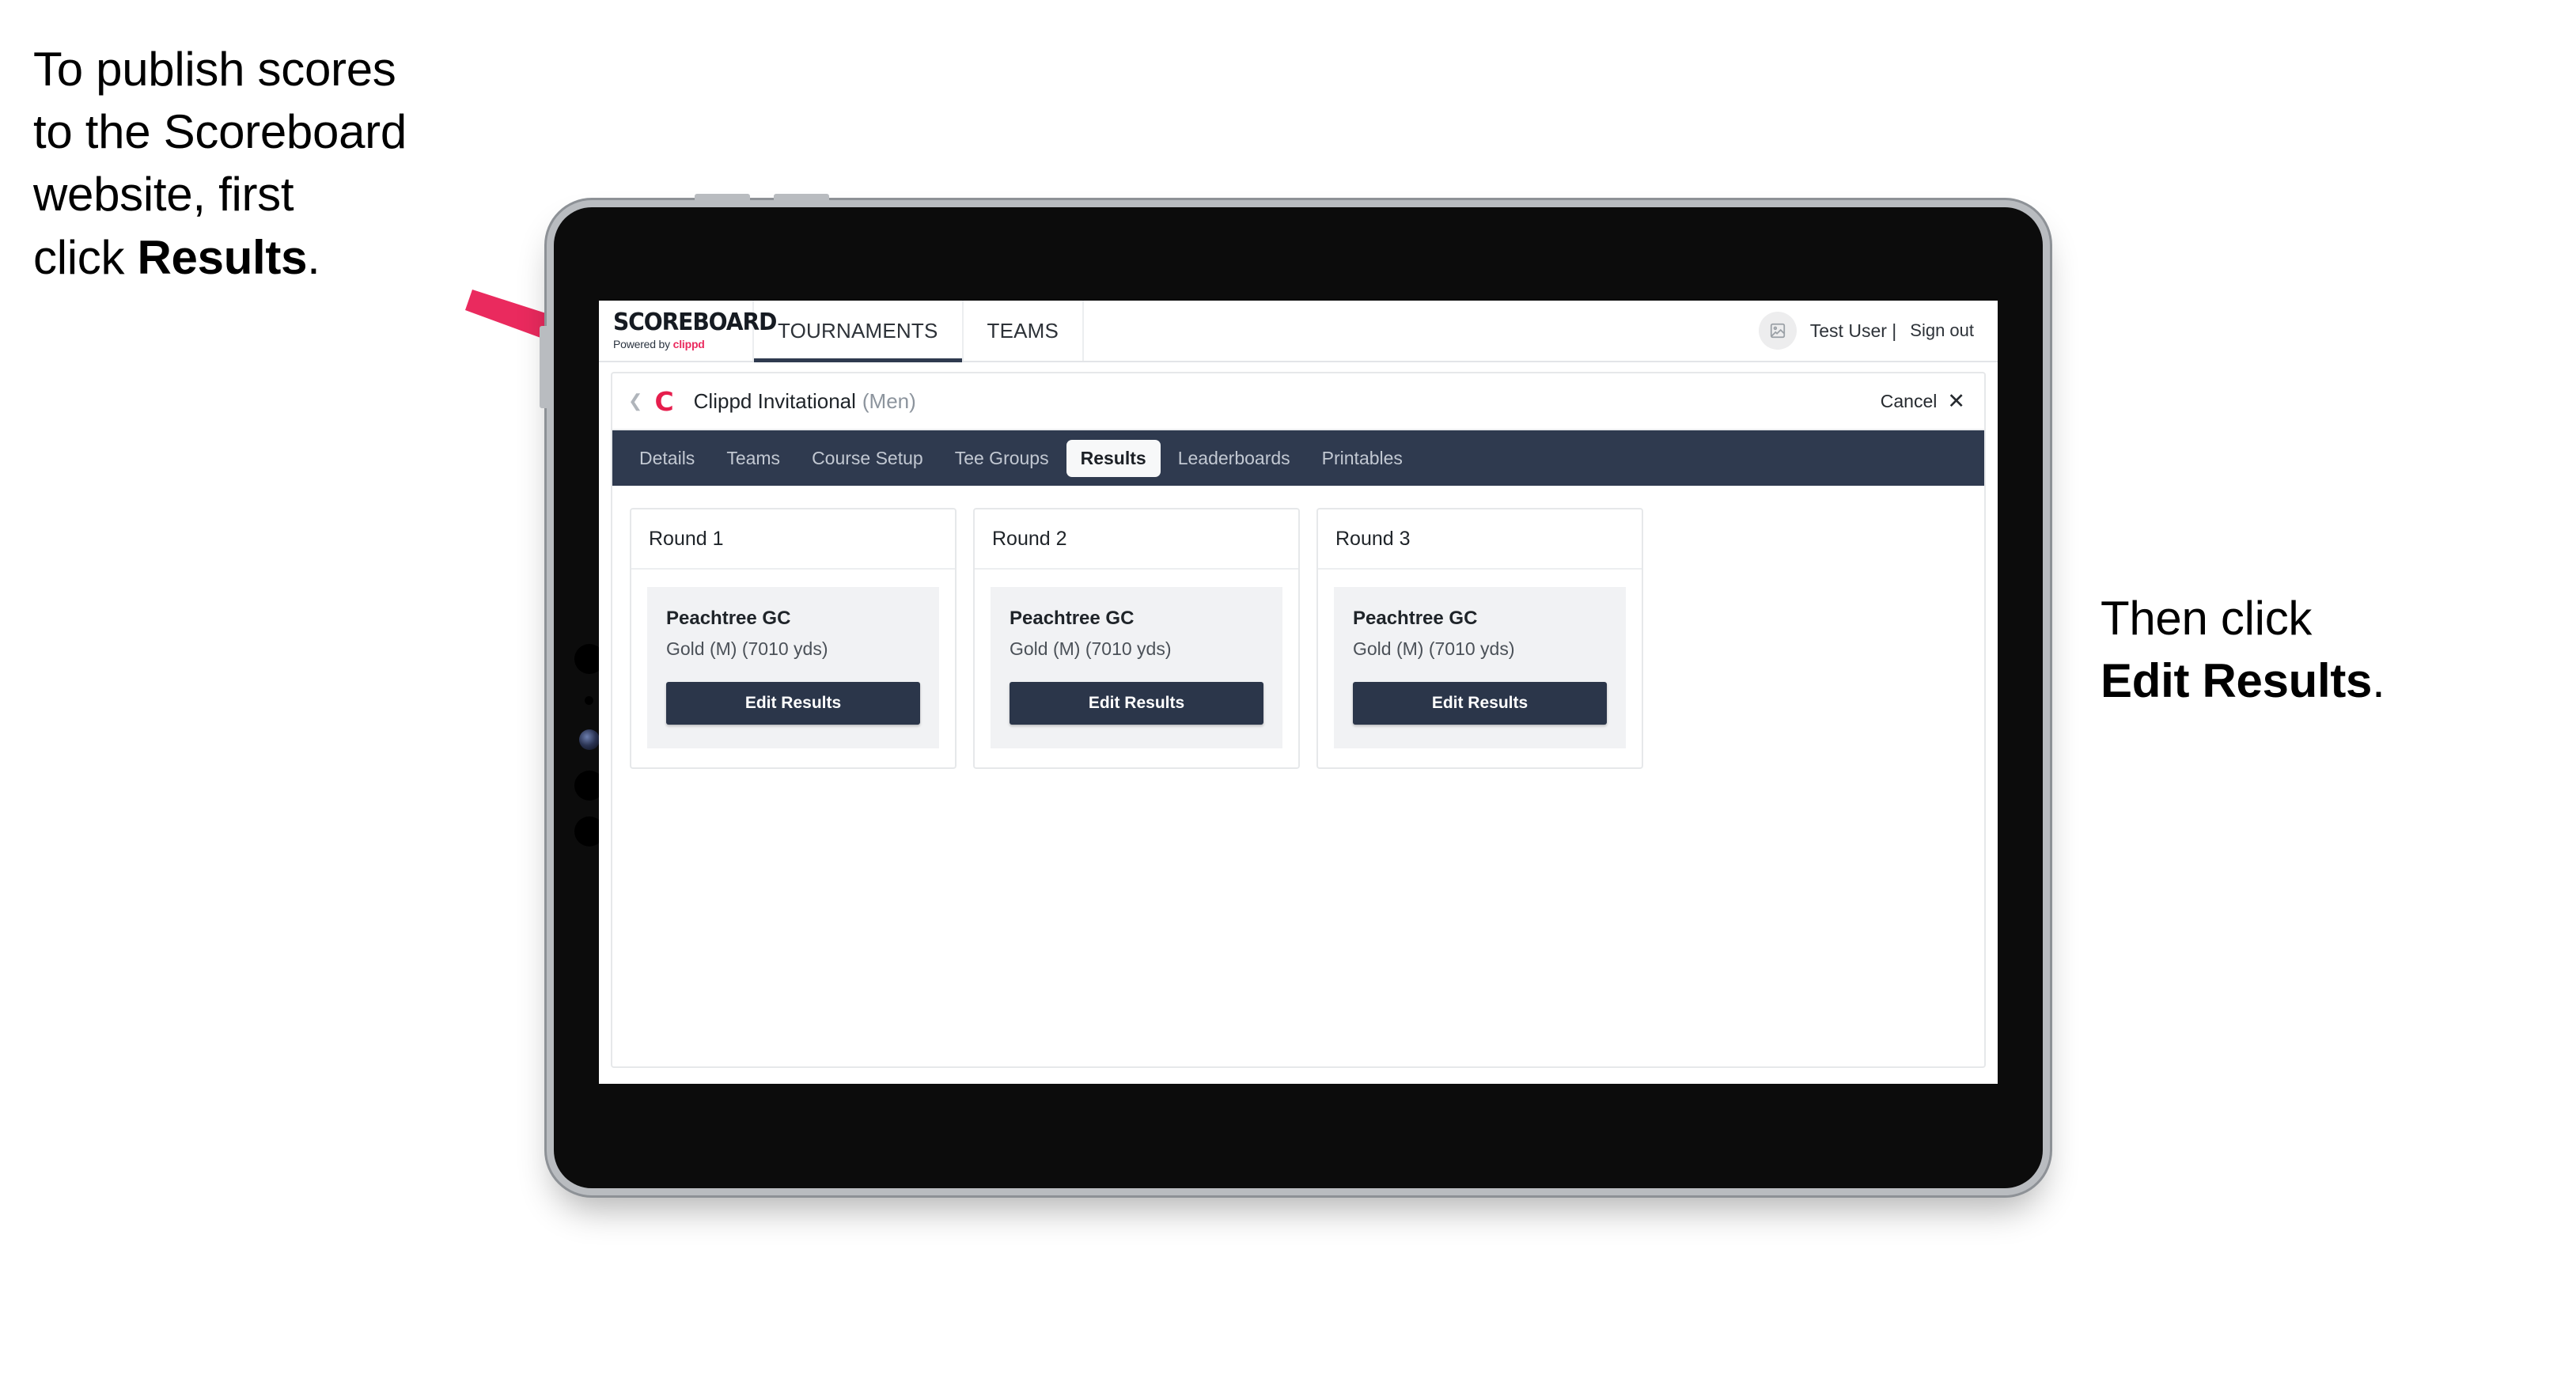 Image resolution: width=2576 pixels, height=1386 pixels. What do you see at coordinates (1136, 540) in the screenshot?
I see `round-card-header: Round 2` at bounding box center [1136, 540].